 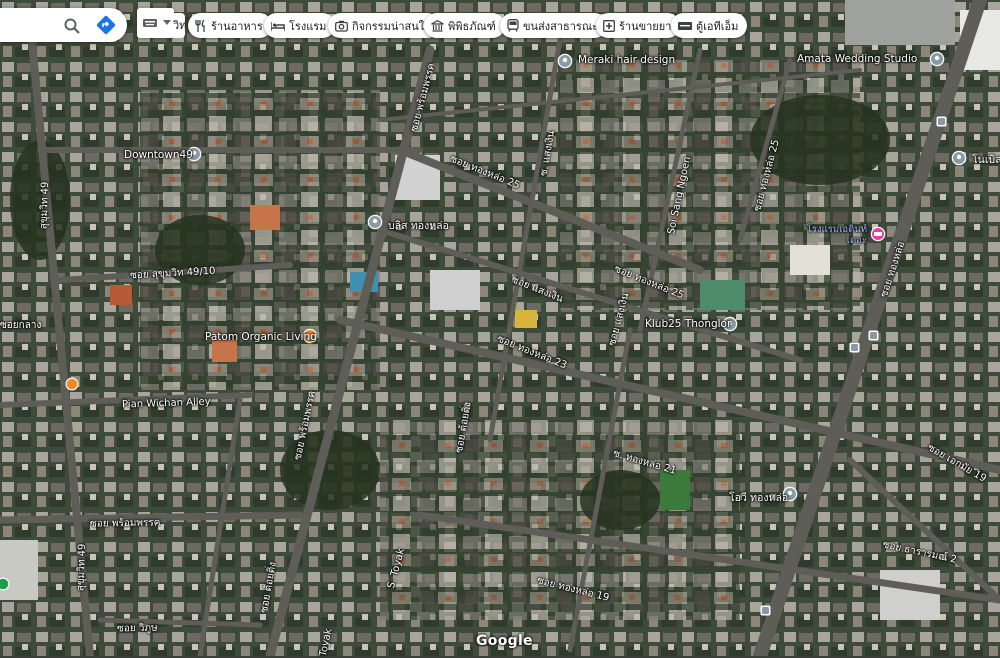 I want to click on search-icon, so click(x=72, y=26).